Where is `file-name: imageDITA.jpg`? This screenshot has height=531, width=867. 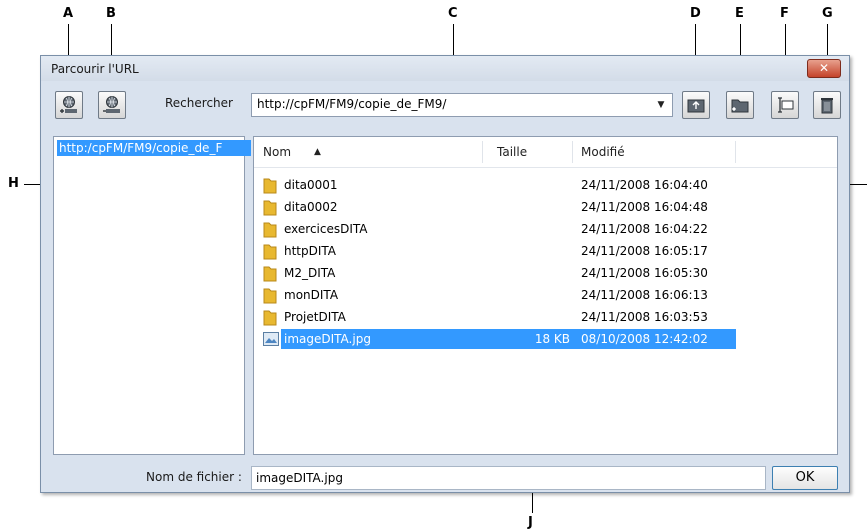
file-name: imageDITA.jpg is located at coordinates (327, 339).